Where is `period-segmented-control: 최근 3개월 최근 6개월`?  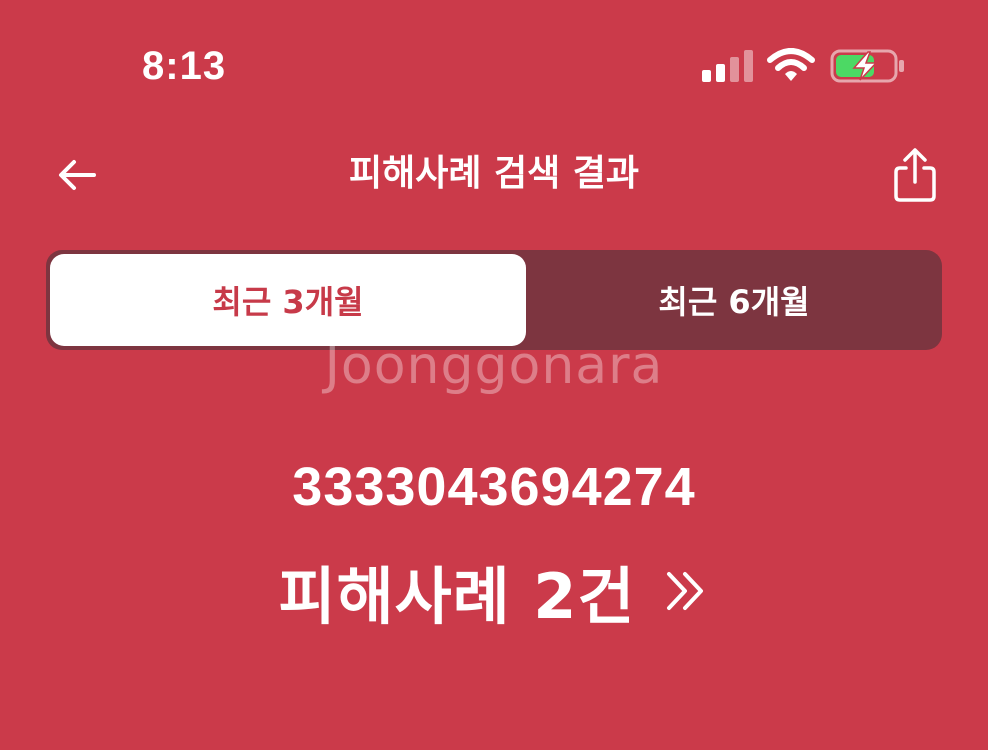 period-segmented-control: 최근 3개월 최근 6개월 is located at coordinates (494, 300).